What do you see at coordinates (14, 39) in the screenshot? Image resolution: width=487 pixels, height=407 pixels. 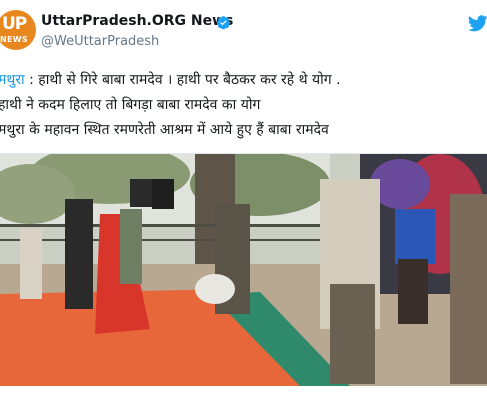 I see `avatar-logo-news: NEWS` at bounding box center [14, 39].